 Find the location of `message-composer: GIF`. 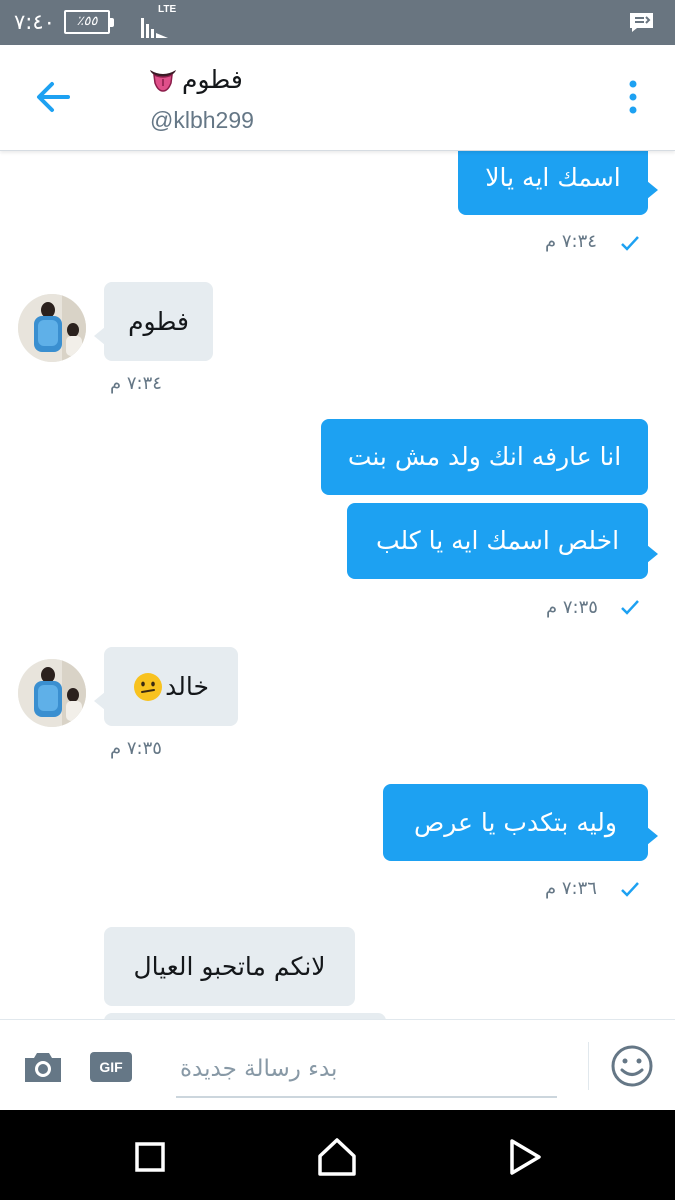

message-composer: GIF is located at coordinates (337, 1064).